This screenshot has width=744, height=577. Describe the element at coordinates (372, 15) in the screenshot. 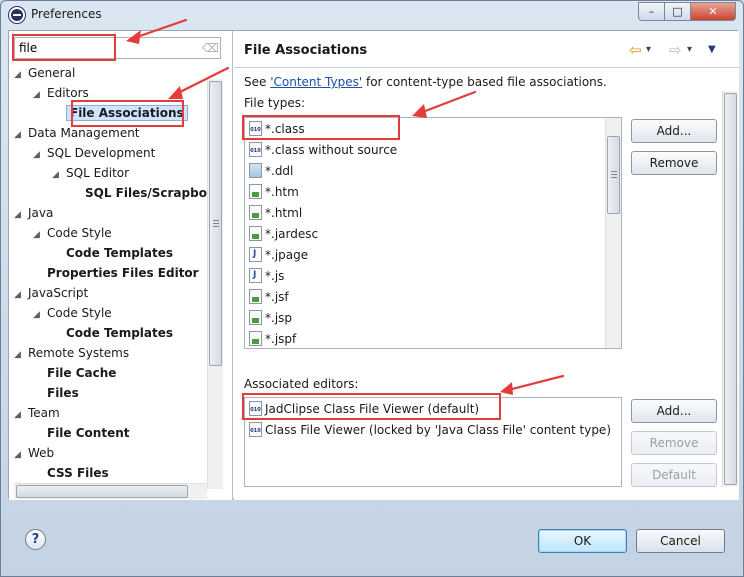

I see `title-bar: Preferences – □ ✕` at that location.